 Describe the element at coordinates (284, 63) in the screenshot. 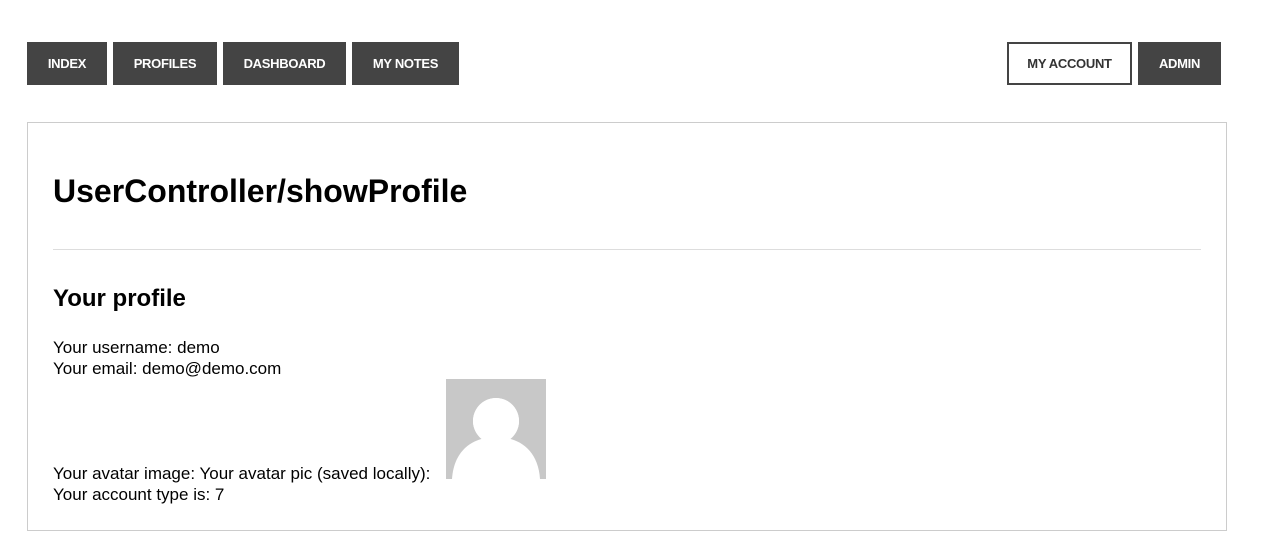

I see `nav-dashboard-button: DASHBOARD` at that location.